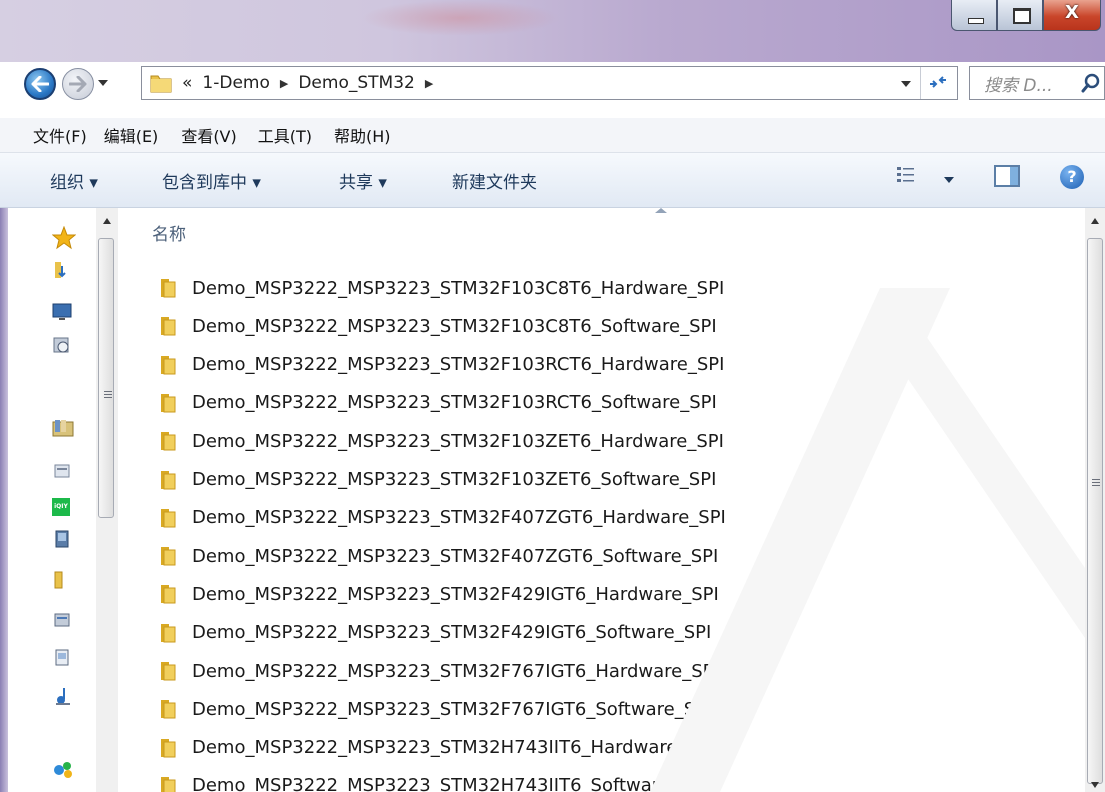 The height and width of the screenshot is (792, 1105). I want to click on recent-places-icon, so click(62, 346).